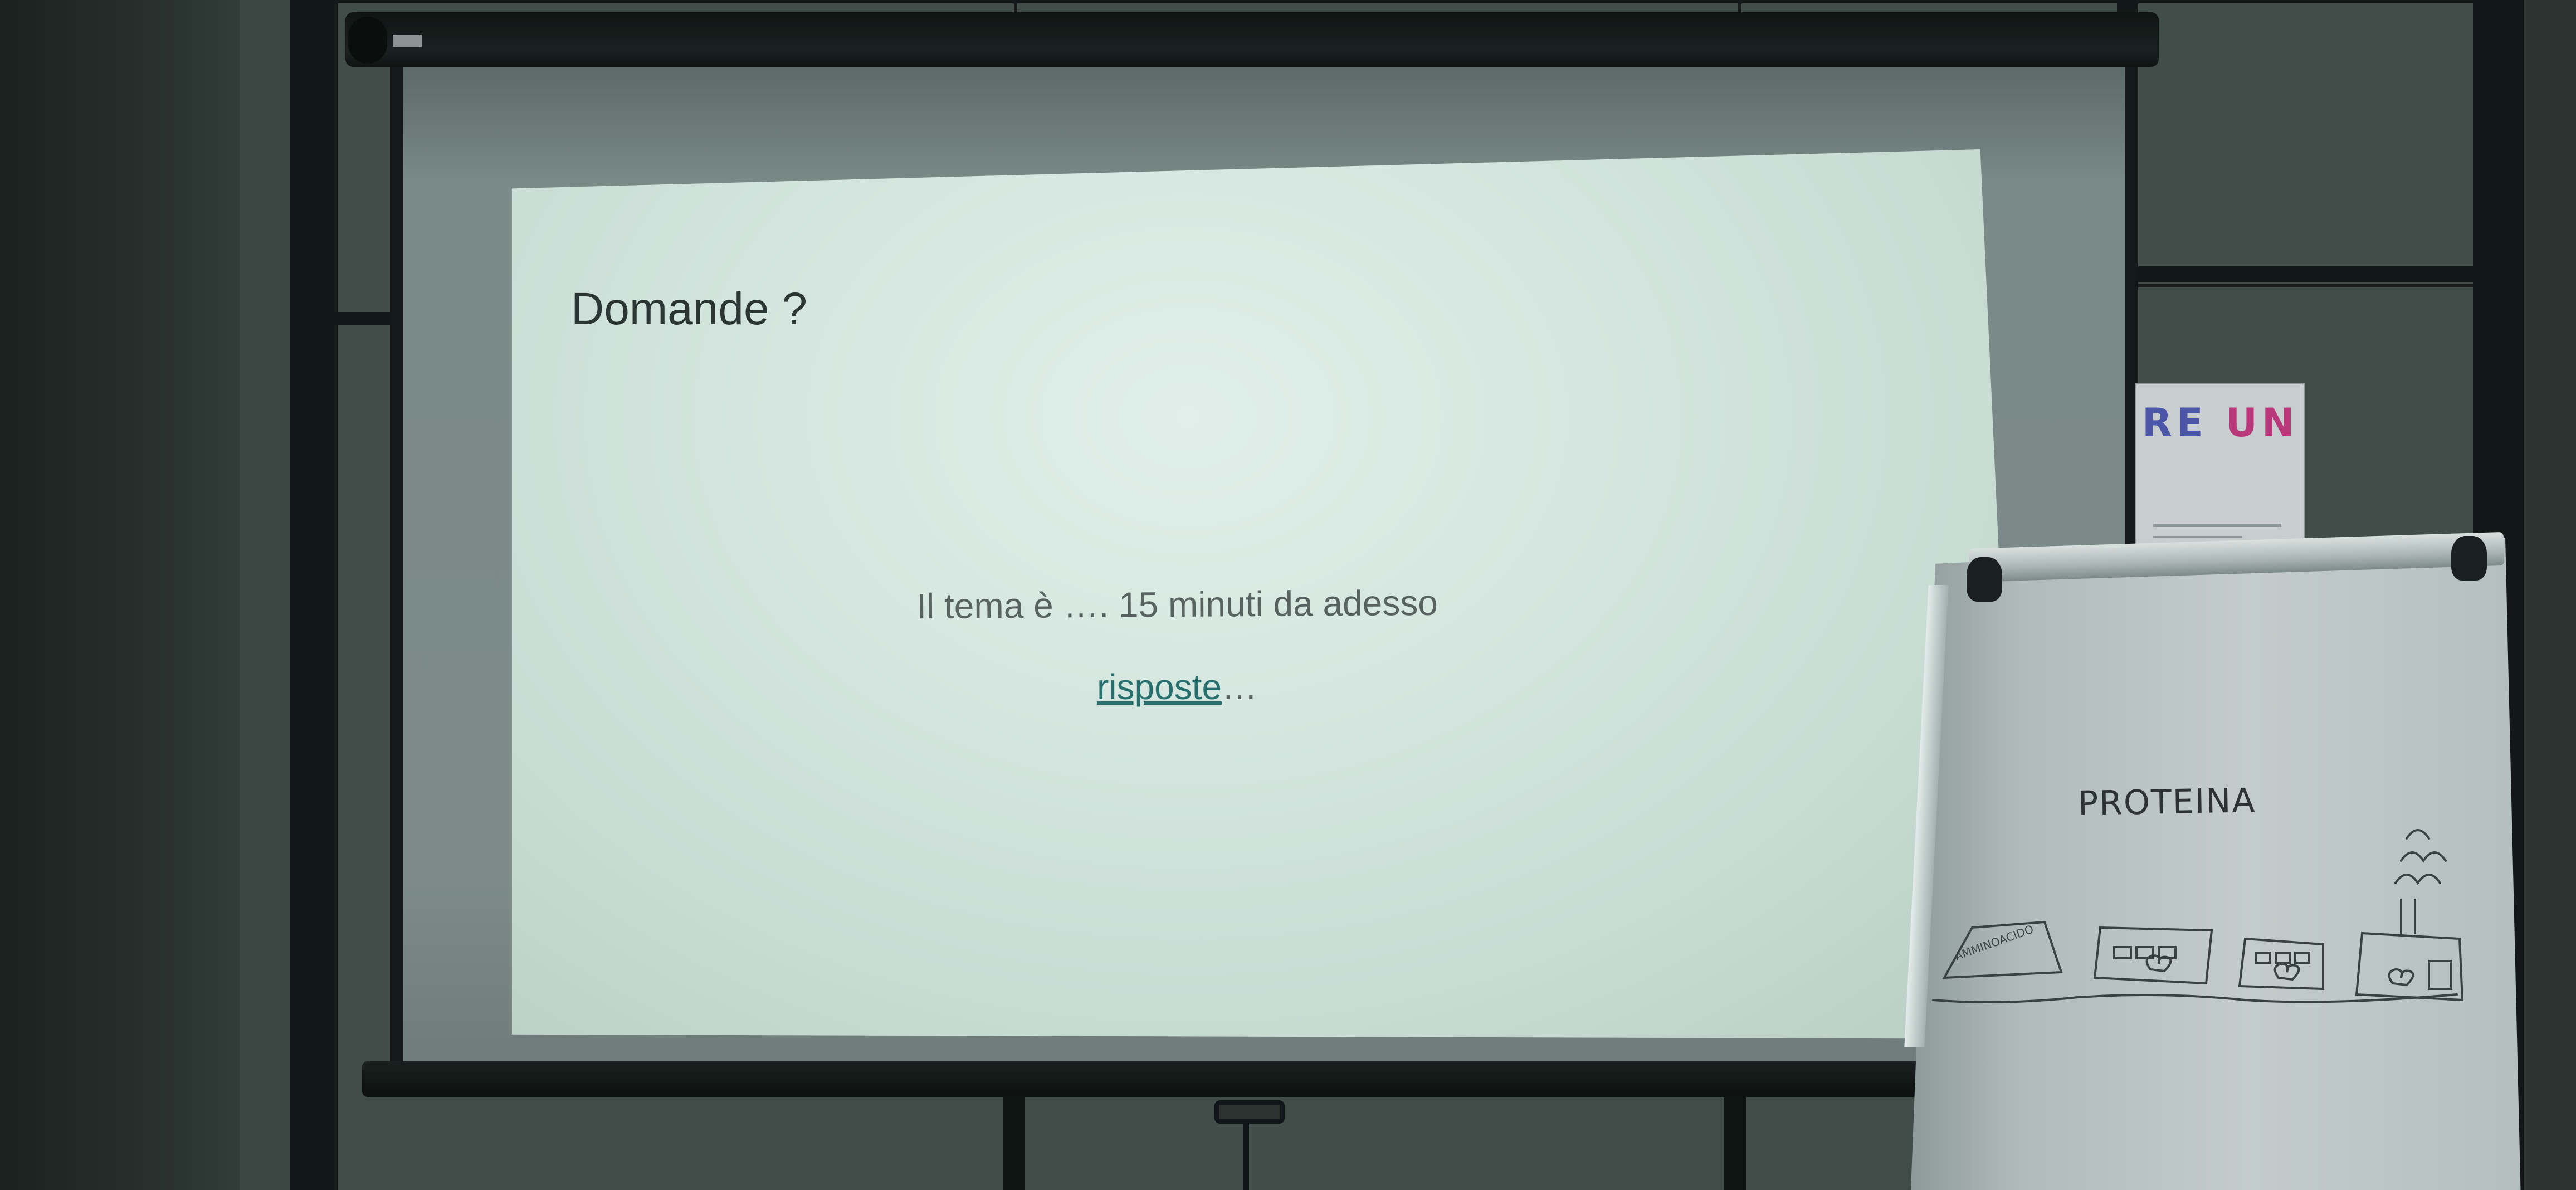 Image resolution: width=2576 pixels, height=1190 pixels. Describe the element at coordinates (1252, 39) in the screenshot. I see `screen-housing` at that location.